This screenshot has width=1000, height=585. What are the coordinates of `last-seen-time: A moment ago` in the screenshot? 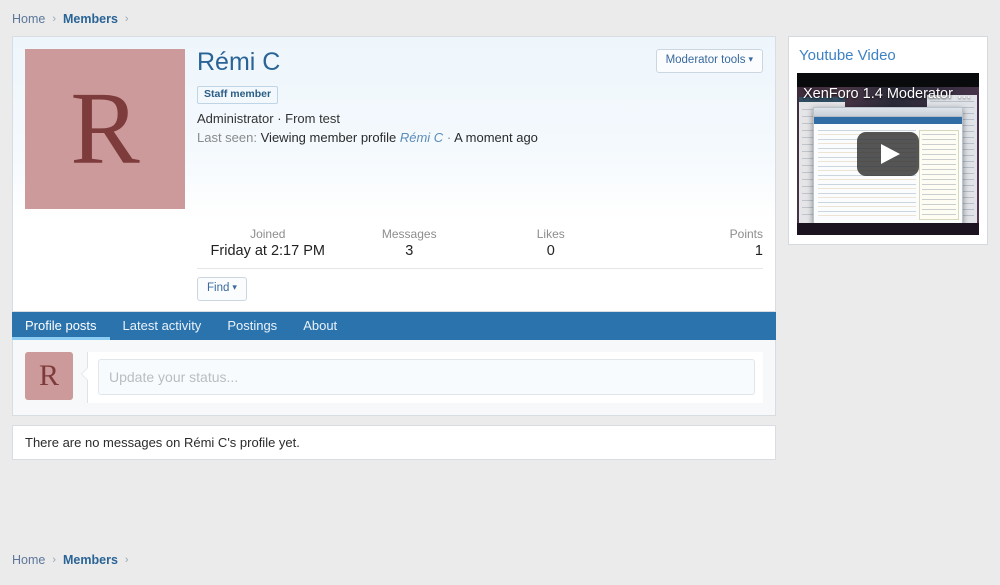 It's located at (496, 137).